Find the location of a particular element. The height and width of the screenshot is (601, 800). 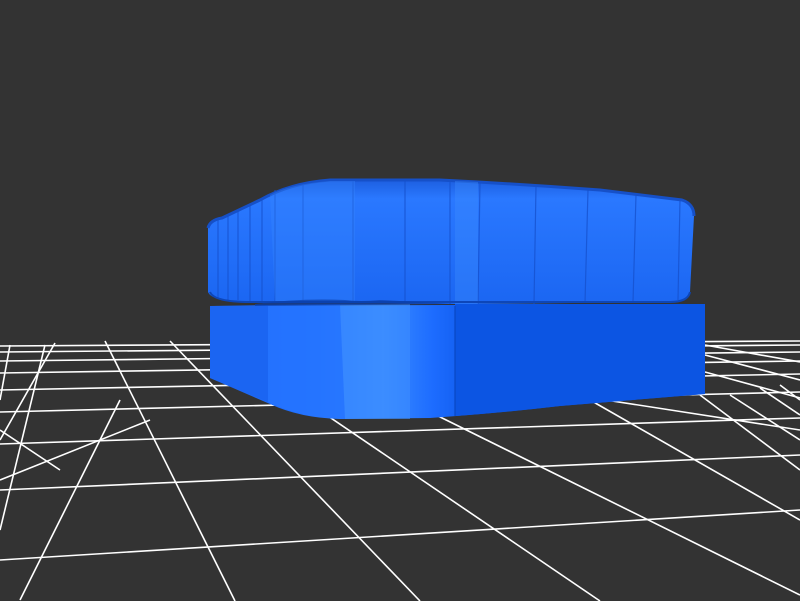

3d-model-base is located at coordinates (457, 361).